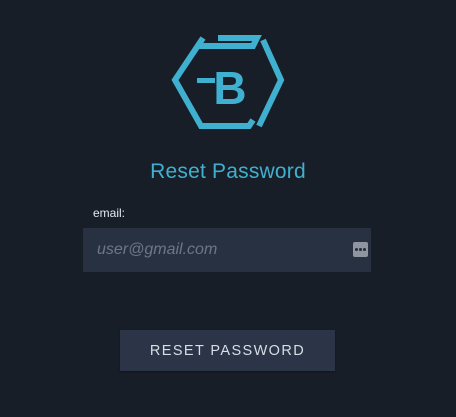 The image size is (456, 417). I want to click on password-manager-icon, so click(360, 249).